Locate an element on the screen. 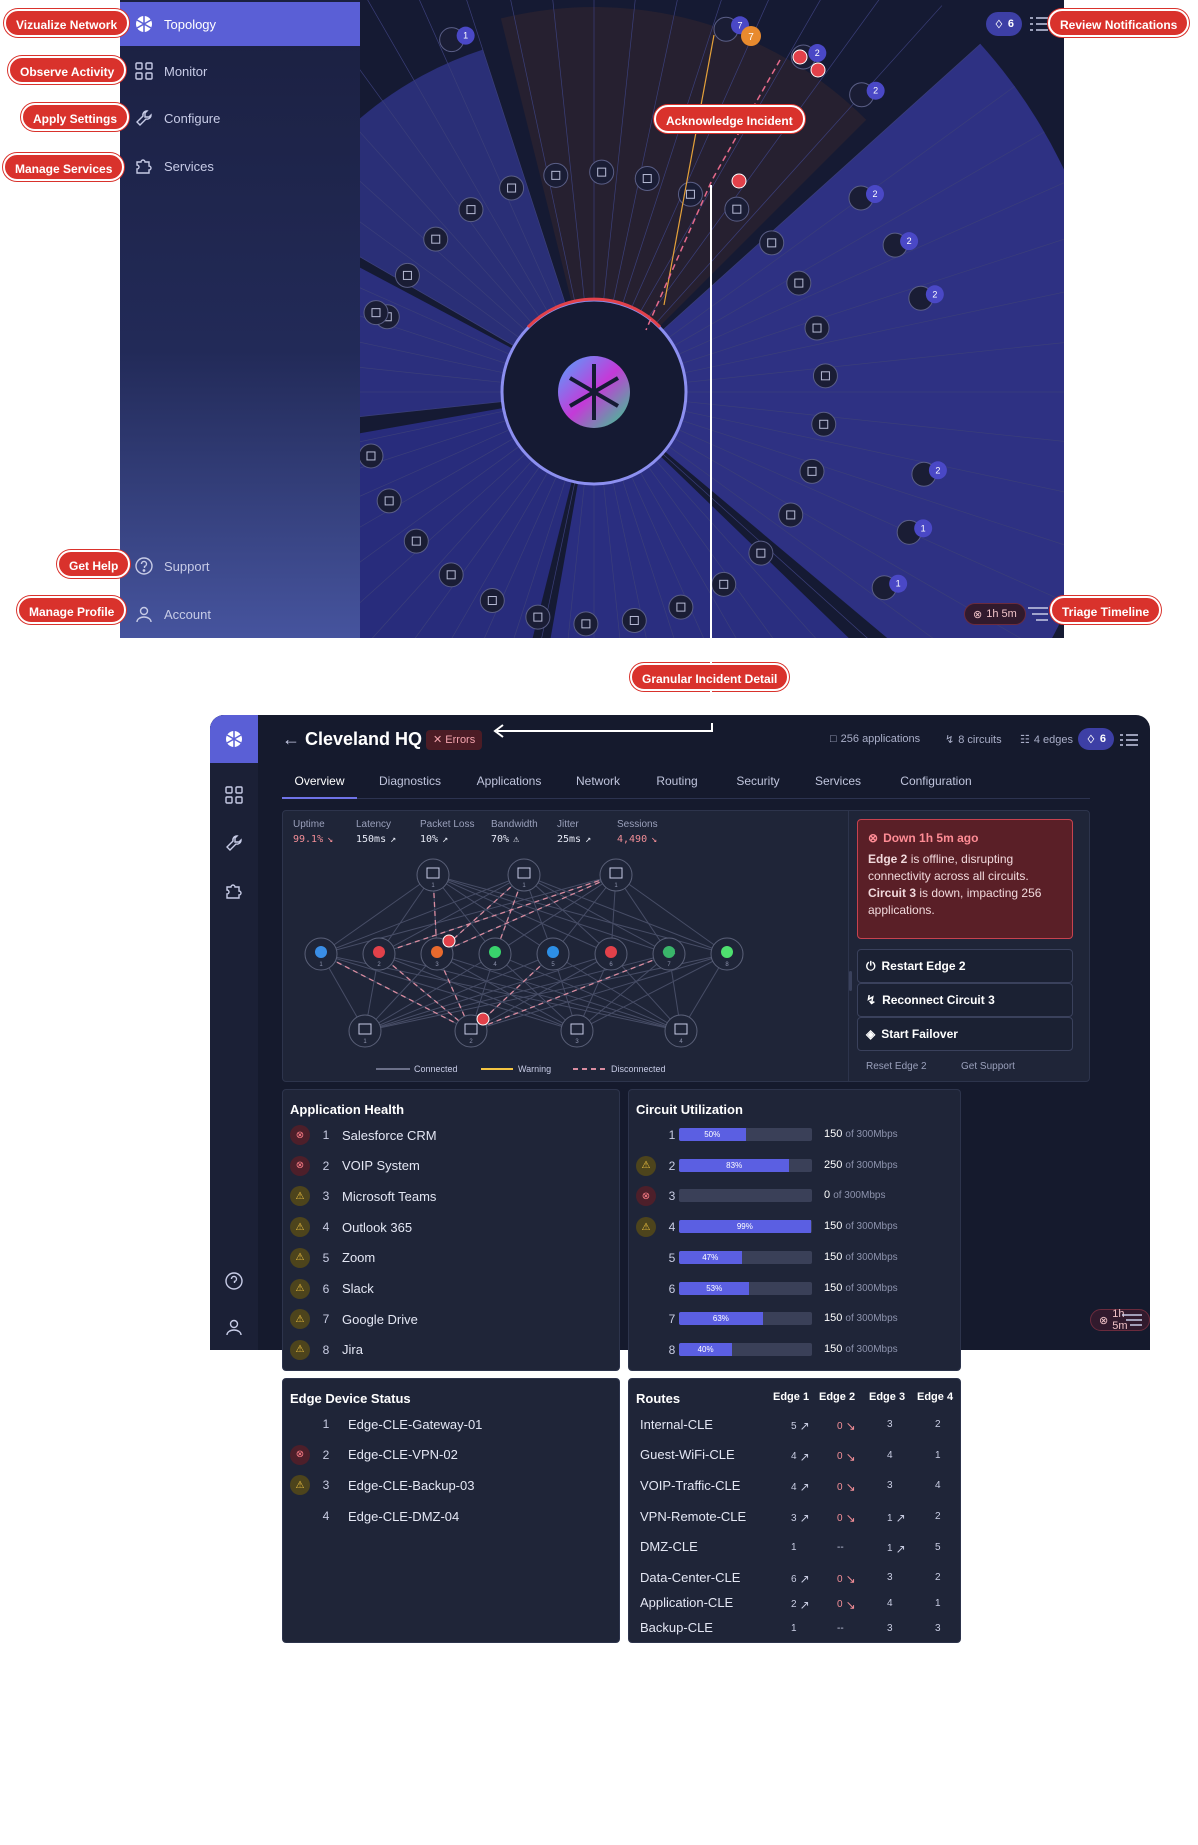  scrollbar is located at coordinates (850, 981).